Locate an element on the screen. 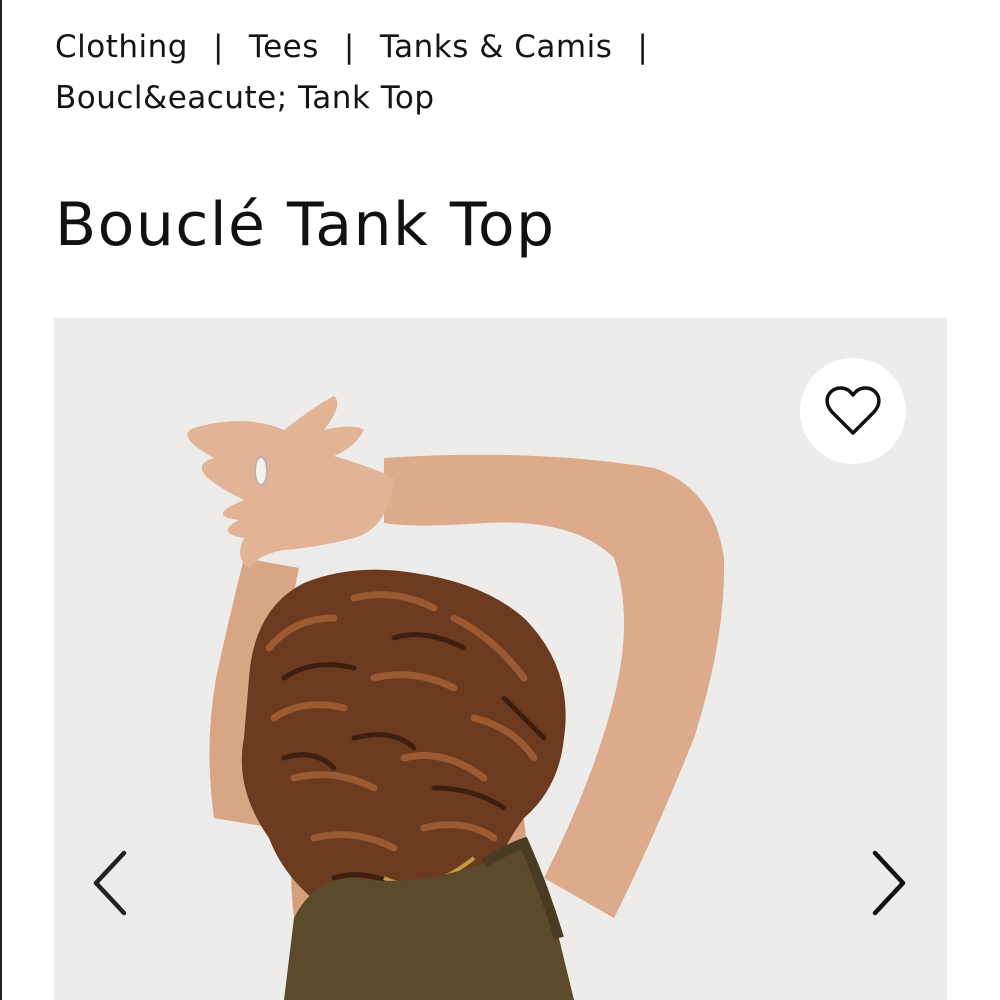  breadcrumb-current-product: Boucl&eacute; Tank Top is located at coordinates (245, 98).